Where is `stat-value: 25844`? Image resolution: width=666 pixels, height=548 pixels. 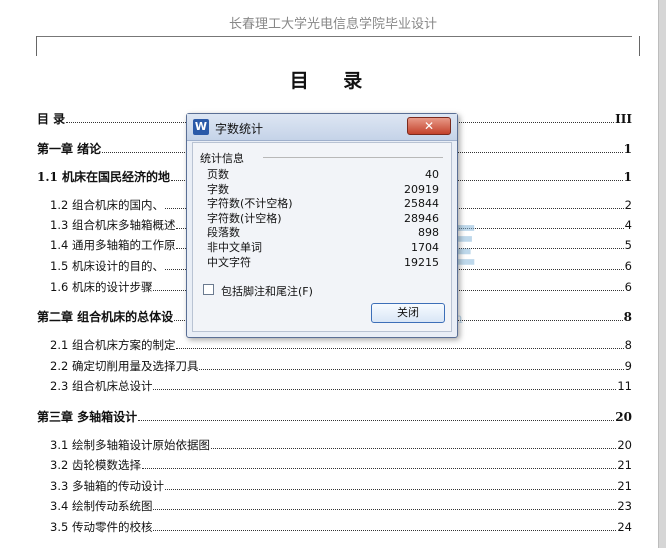
stat-value: 25844 is located at coordinates (421, 204).